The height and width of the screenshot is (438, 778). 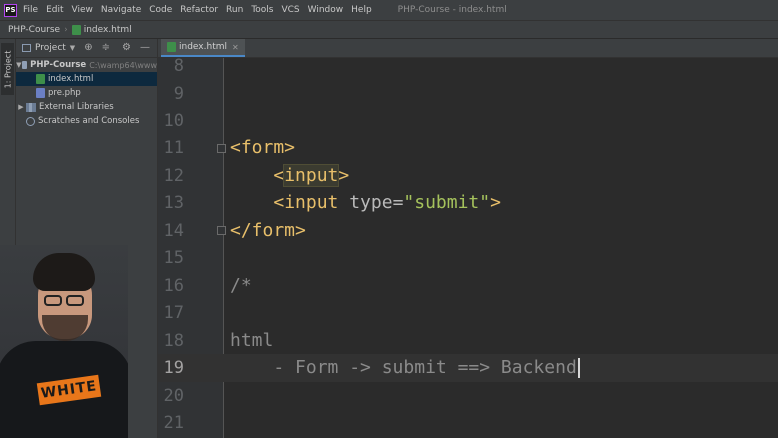 I want to click on code-token-tag: <form>, so click(x=263, y=147).